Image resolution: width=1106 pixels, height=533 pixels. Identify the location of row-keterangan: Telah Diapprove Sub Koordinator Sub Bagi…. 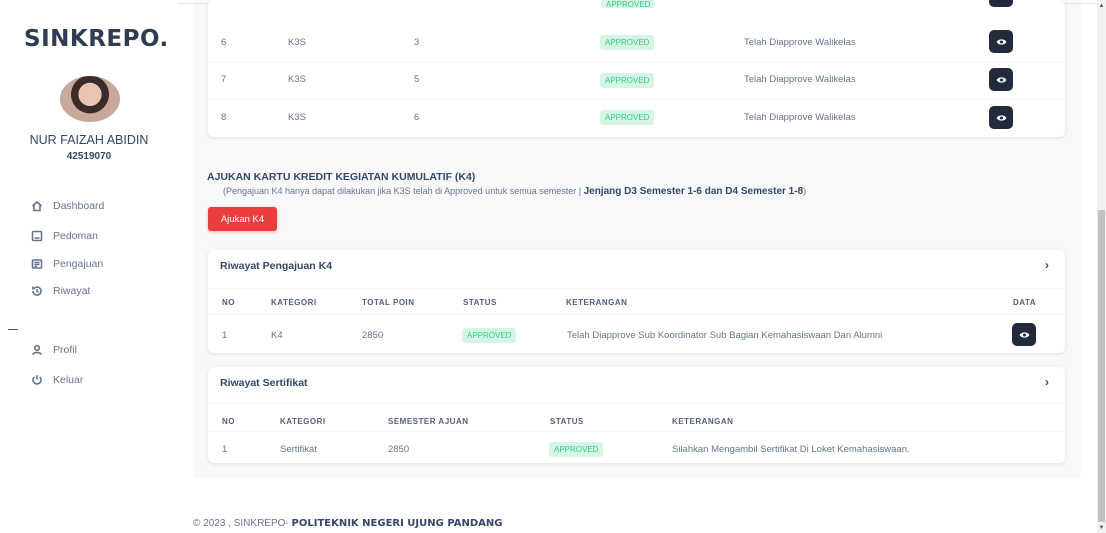
(725, 335).